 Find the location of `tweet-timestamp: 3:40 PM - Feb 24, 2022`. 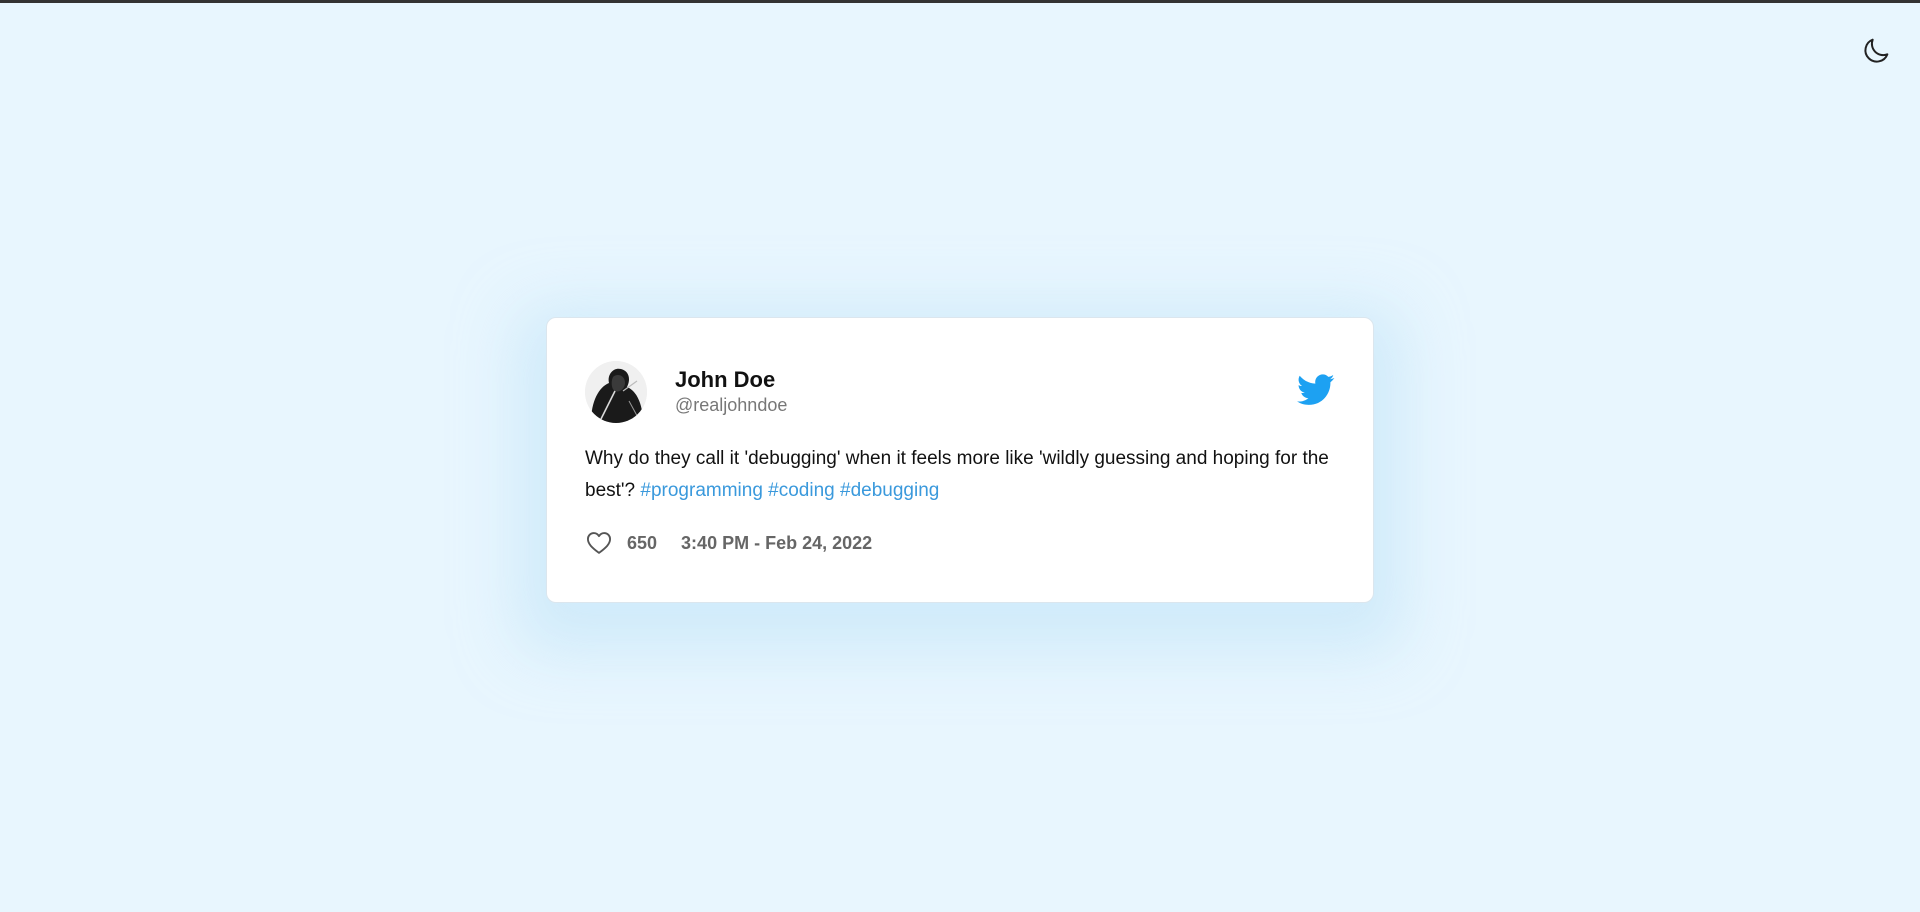

tweet-timestamp: 3:40 PM - Feb 24, 2022 is located at coordinates (777, 542).